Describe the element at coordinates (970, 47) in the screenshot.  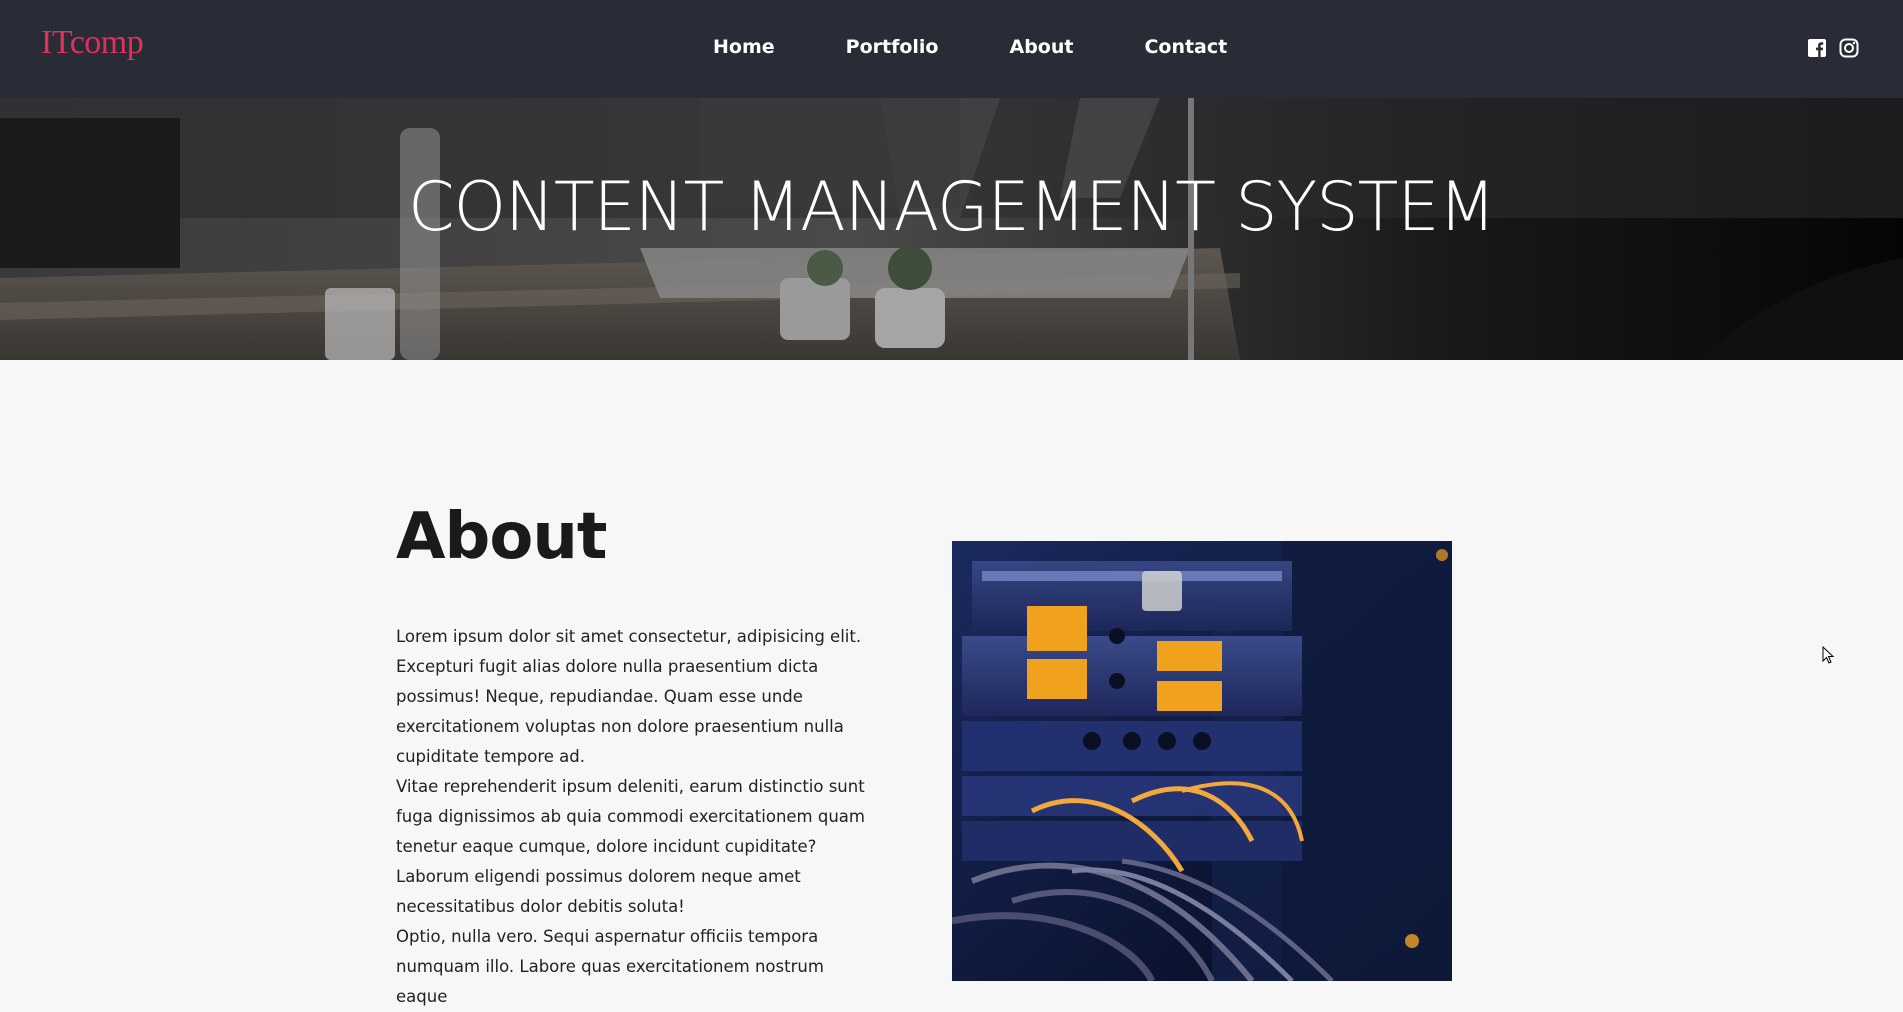
I see `main-nav: Home Portfolio About Contact` at that location.